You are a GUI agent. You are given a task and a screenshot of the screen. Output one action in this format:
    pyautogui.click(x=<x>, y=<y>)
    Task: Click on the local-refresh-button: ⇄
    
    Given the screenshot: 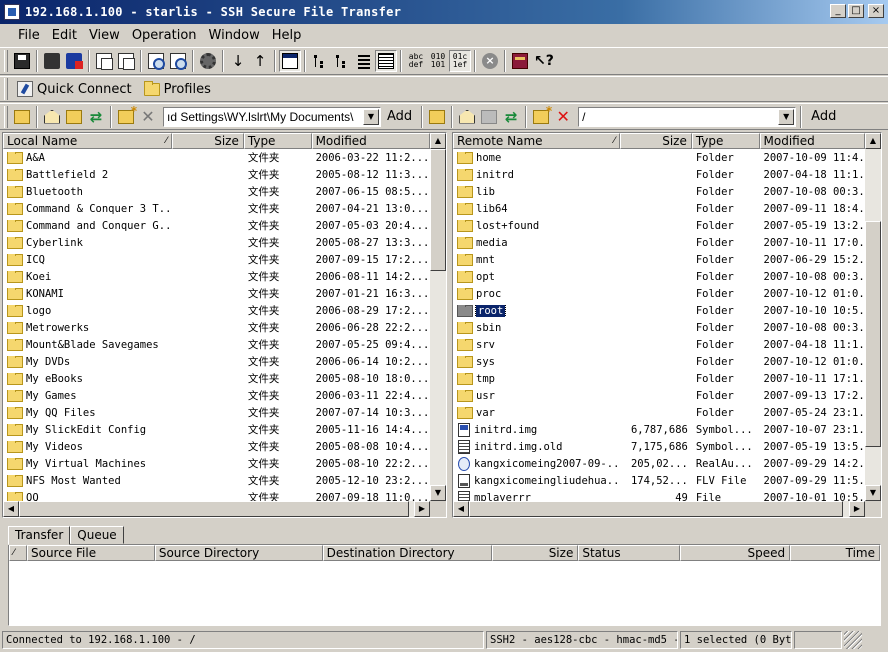 What is the action you would take?
    pyautogui.click(x=96, y=117)
    